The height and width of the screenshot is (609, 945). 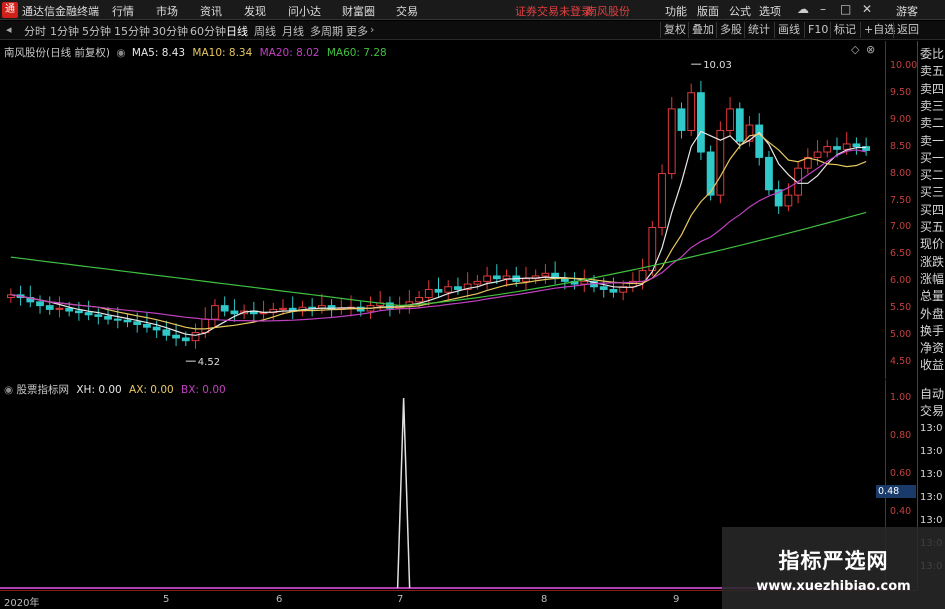 I want to click on menu-gongshi: 公式, so click(x=740, y=11).